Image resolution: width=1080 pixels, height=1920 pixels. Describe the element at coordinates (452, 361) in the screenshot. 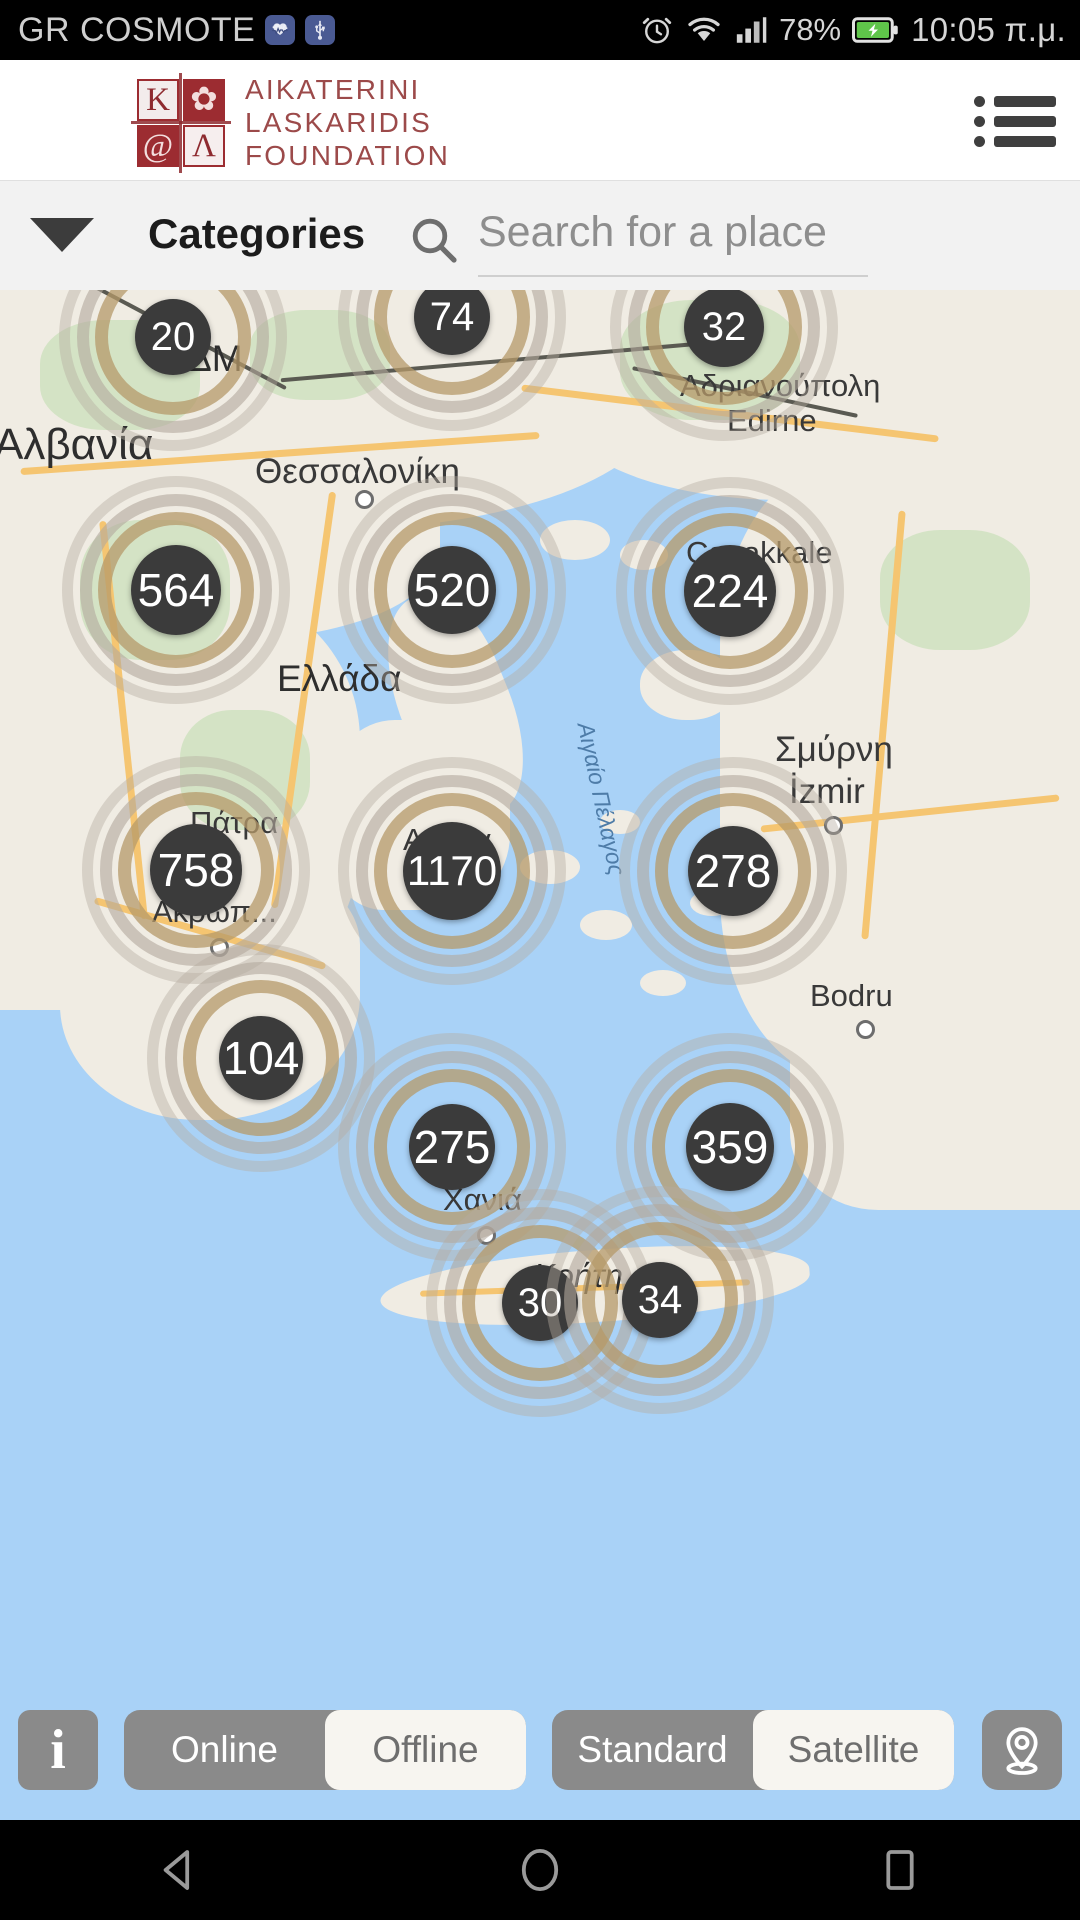

I see `cluster-marker: 74` at that location.